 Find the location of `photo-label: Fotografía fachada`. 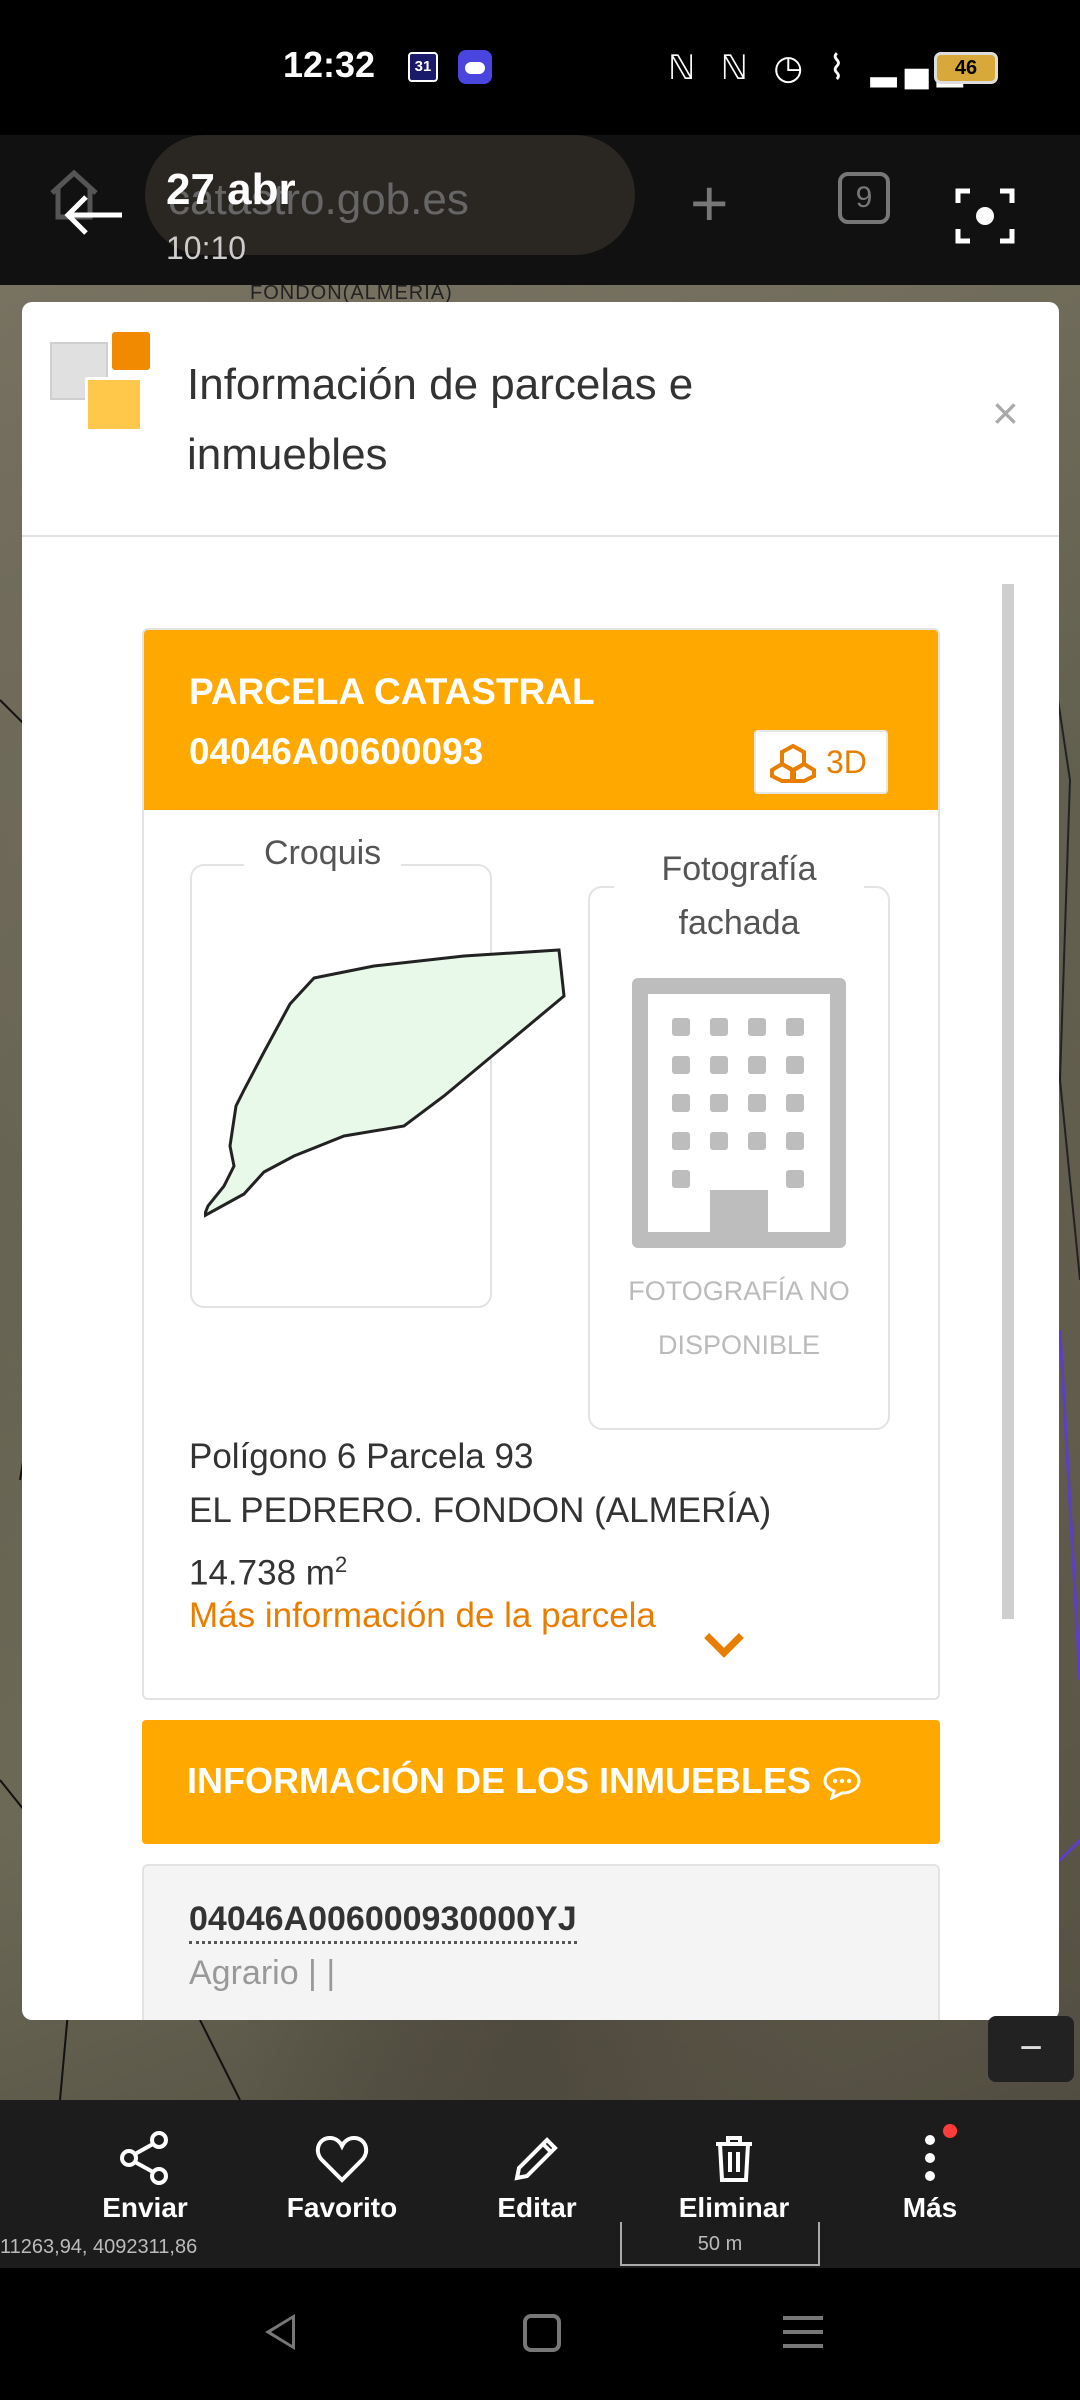

photo-label: Fotografía fachada is located at coordinates (739, 896).